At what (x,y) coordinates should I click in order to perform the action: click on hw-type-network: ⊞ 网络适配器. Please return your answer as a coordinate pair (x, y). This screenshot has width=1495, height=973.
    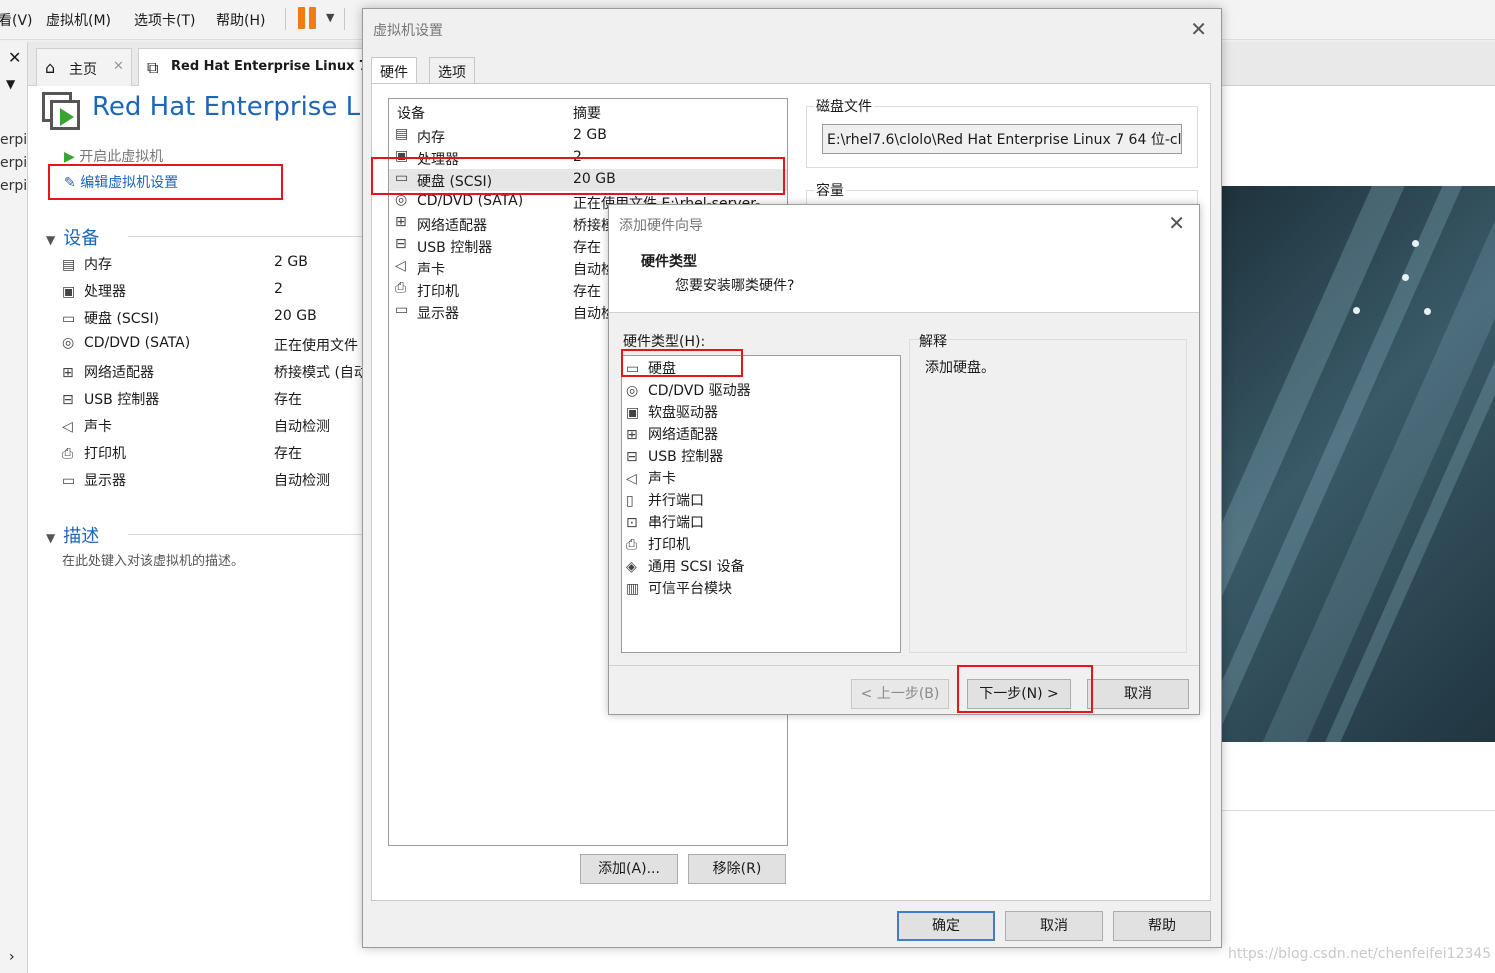
    Looking at the image, I should click on (672, 435).